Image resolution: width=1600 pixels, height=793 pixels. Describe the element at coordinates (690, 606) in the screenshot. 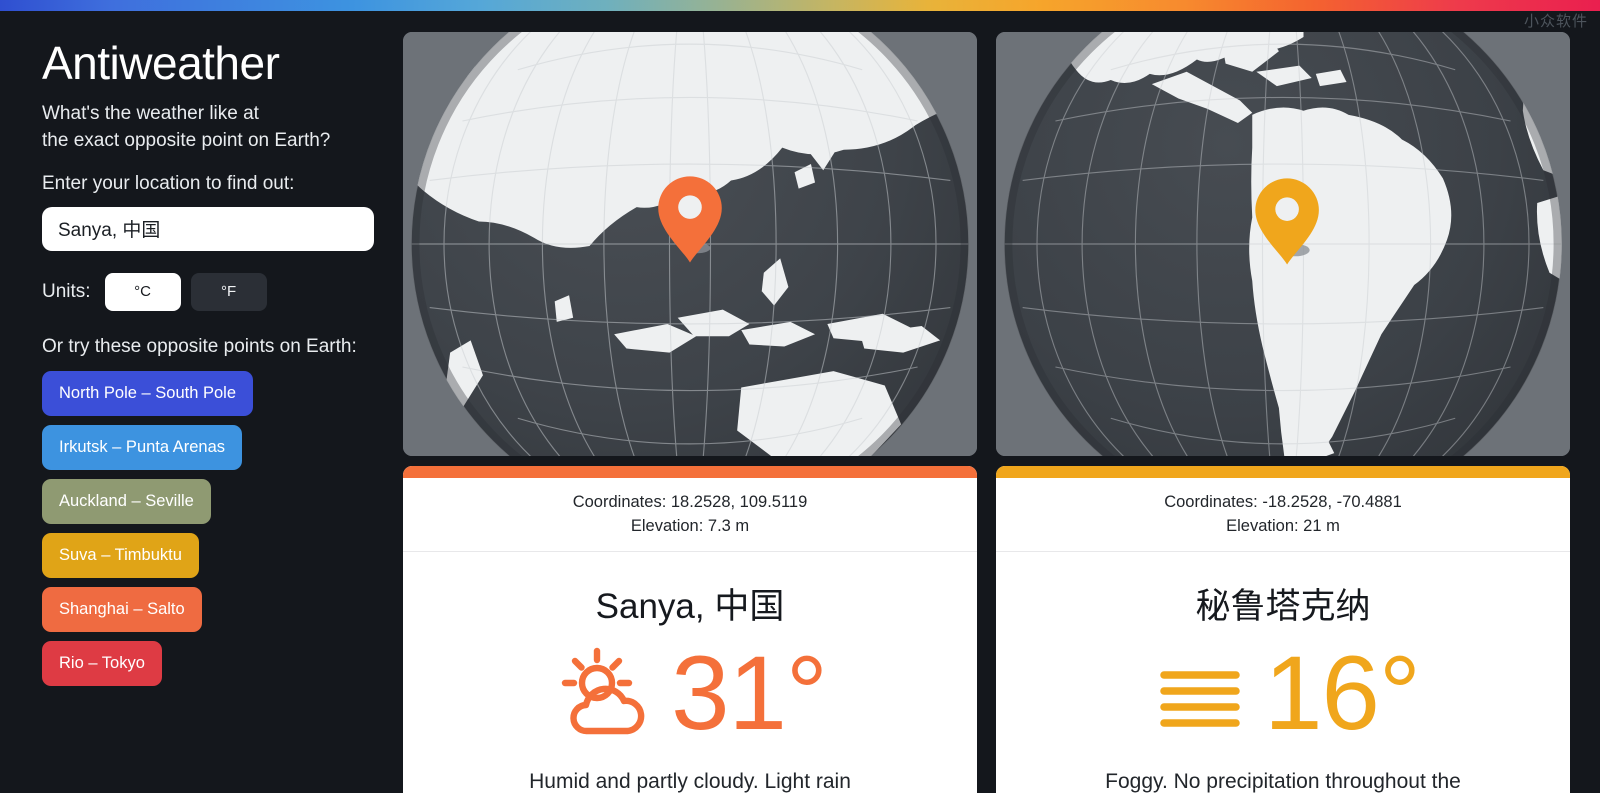

I see `city-name-left: Sanya, 中国` at that location.